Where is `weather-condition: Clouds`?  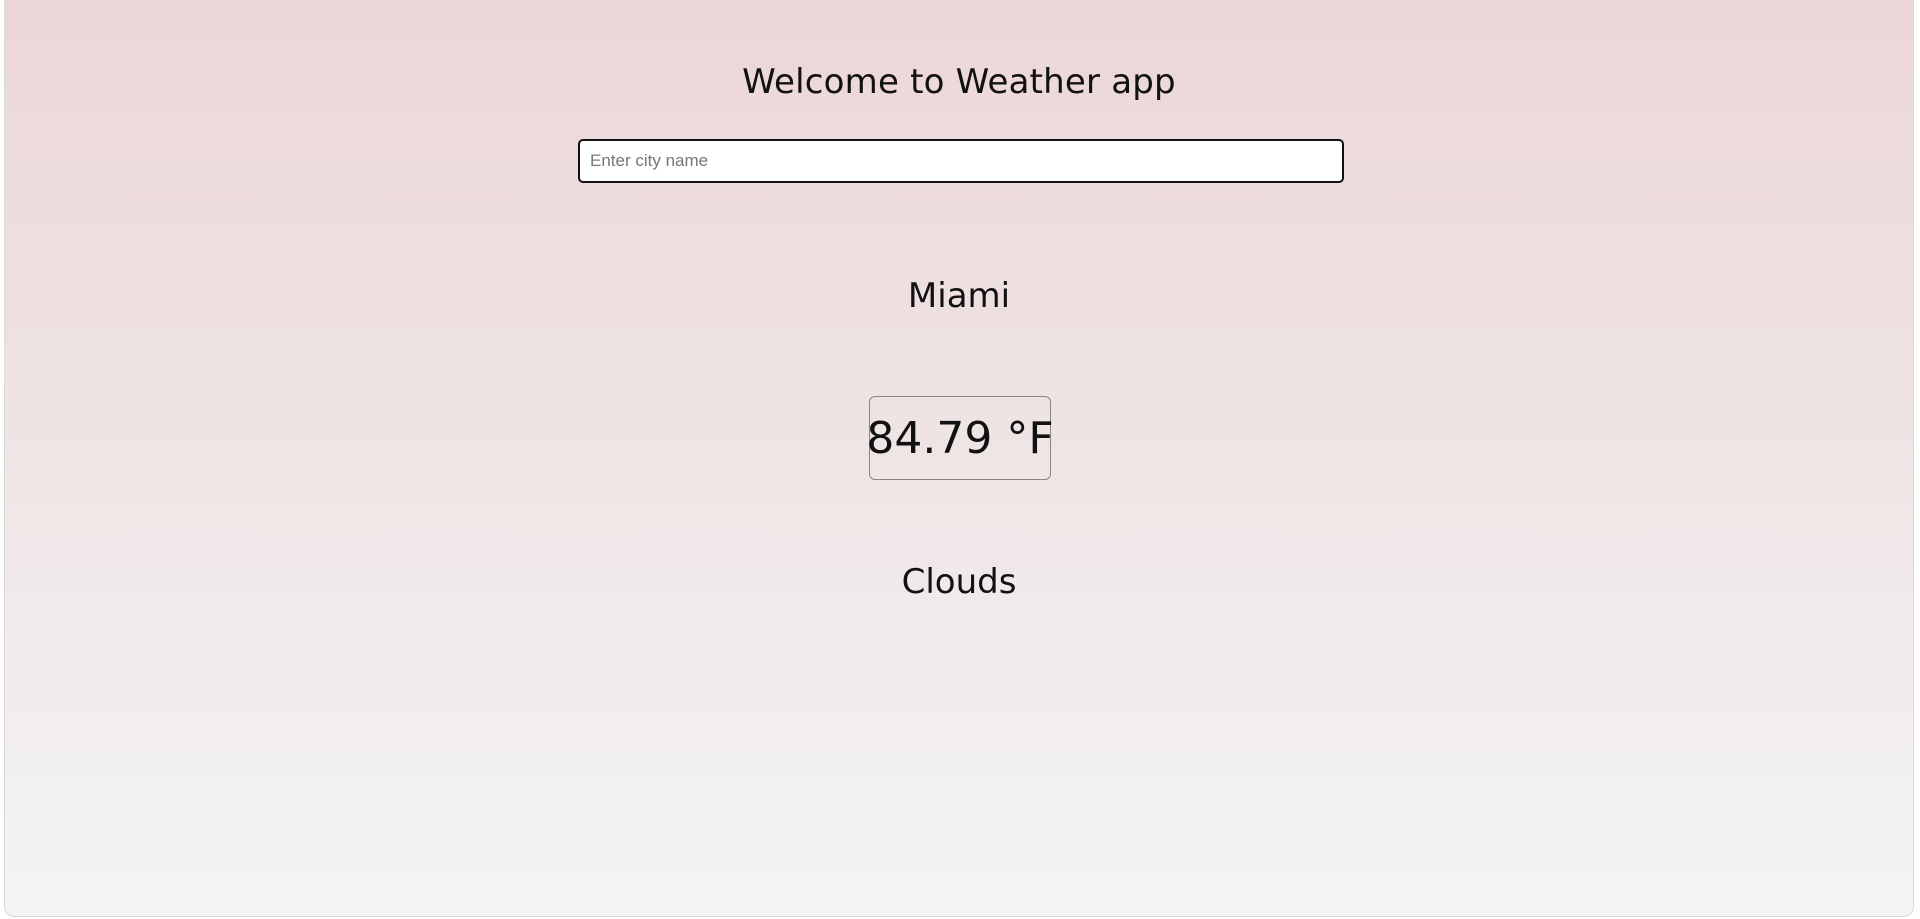
weather-condition: Clouds is located at coordinates (959, 582).